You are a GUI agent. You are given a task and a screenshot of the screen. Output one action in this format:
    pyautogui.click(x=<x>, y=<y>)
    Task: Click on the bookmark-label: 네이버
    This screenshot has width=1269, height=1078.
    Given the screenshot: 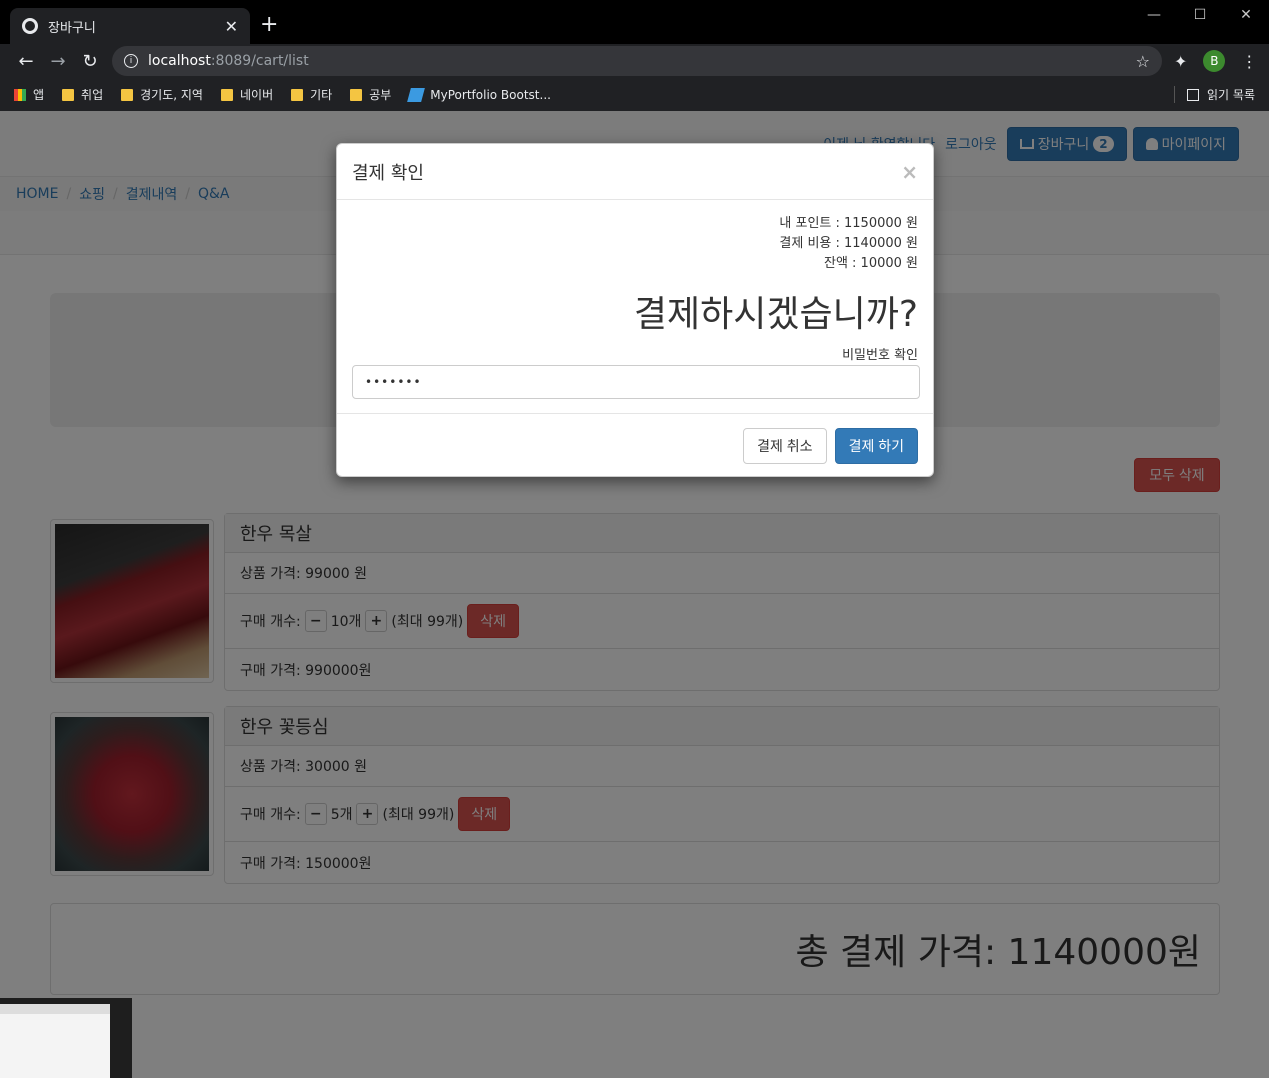 What is the action you would take?
    pyautogui.click(x=256, y=95)
    